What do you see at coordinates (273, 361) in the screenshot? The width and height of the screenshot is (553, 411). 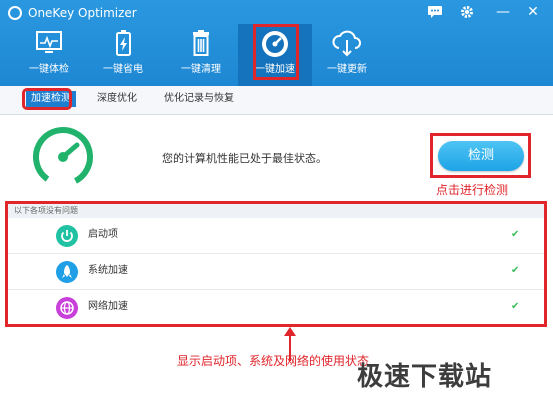 I see `annotation-show-status: 显示启动项、系统及网络的使用状态` at bounding box center [273, 361].